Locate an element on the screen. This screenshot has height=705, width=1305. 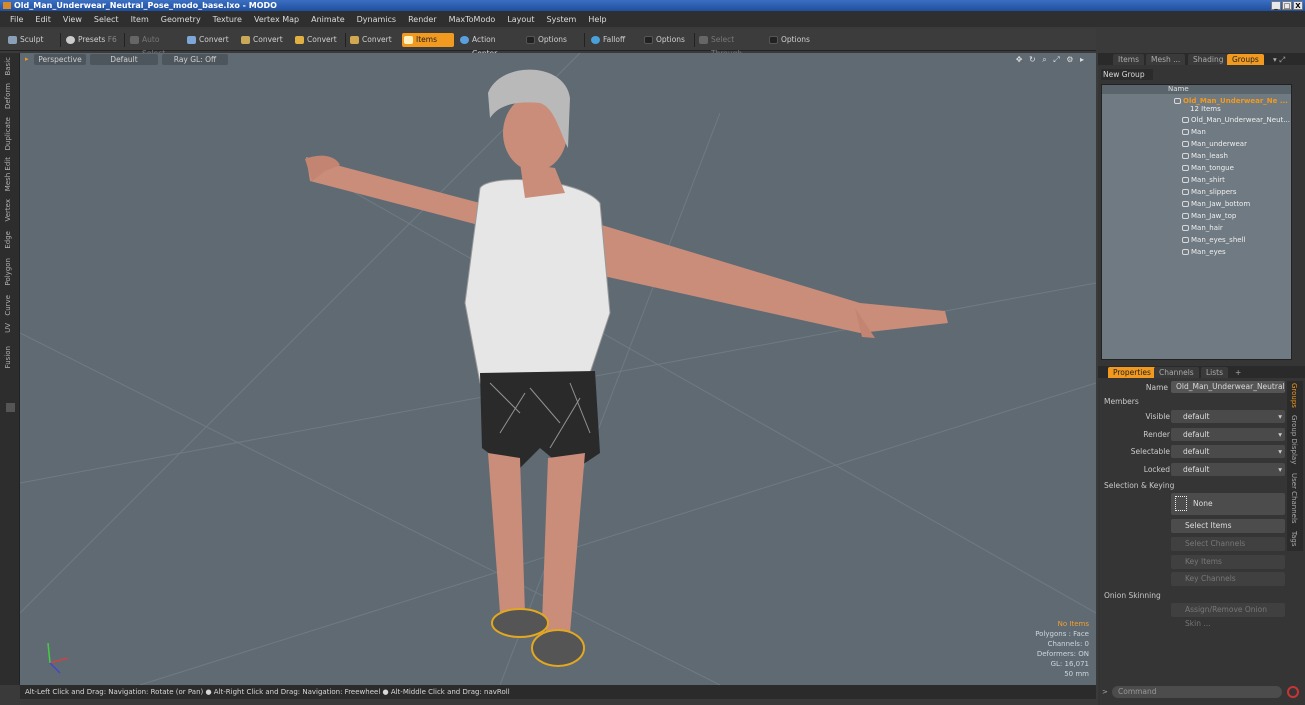
group-member-row: Man_underwear is located at coordinates (1197, 144).